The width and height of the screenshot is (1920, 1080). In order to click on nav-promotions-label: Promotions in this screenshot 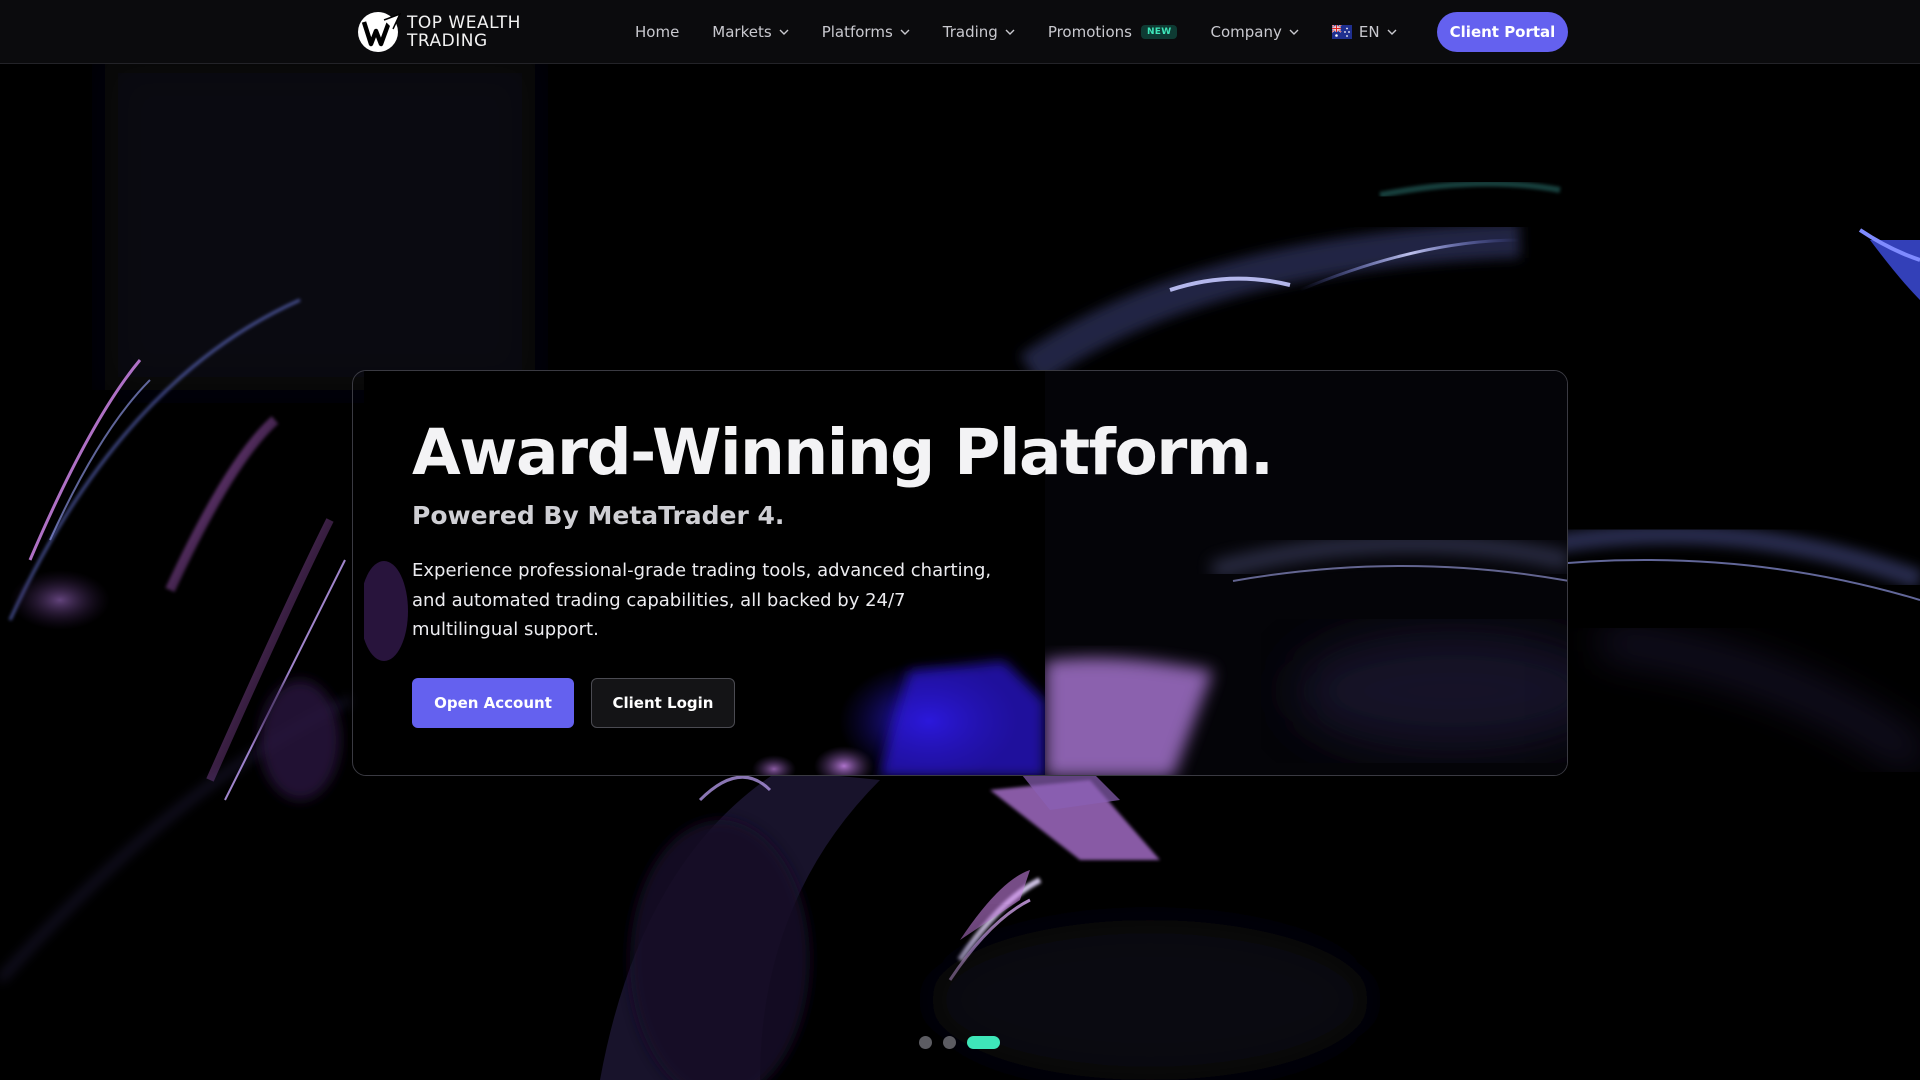, I will do `click(1089, 32)`.